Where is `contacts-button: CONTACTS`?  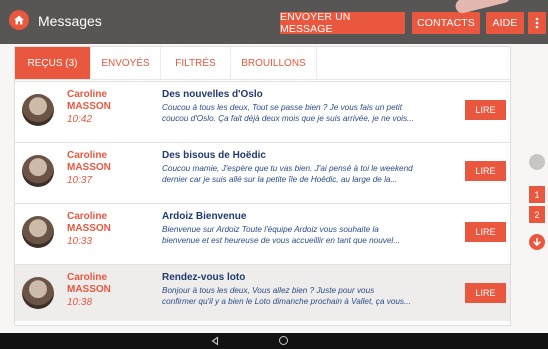
contacts-button: CONTACTS is located at coordinates (446, 23).